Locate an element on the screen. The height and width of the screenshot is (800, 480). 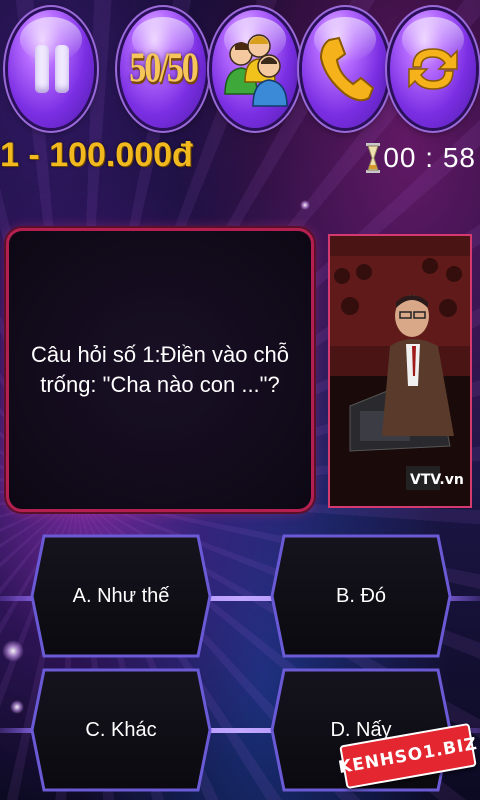
answer-c-label: C. Khác is located at coordinates (121, 729).